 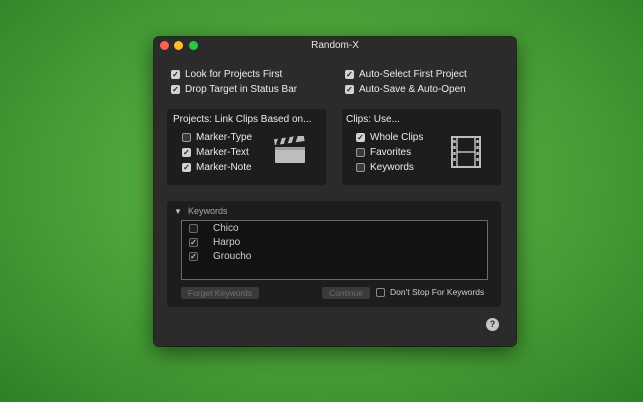 I want to click on dont-stop-for-keywords-label: Don't Stop For Keywords, so click(x=437, y=292).